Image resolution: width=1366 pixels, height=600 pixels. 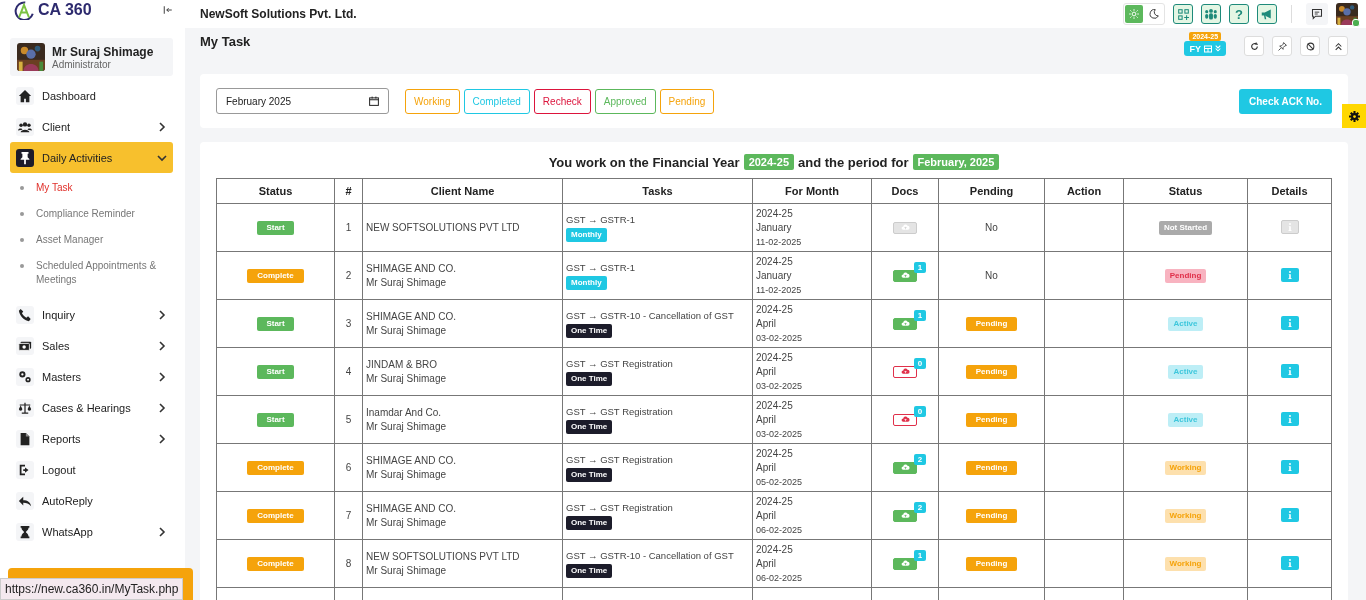 What do you see at coordinates (644, 162) in the screenshot?
I see `heading-text: You work on the Financial Year` at bounding box center [644, 162].